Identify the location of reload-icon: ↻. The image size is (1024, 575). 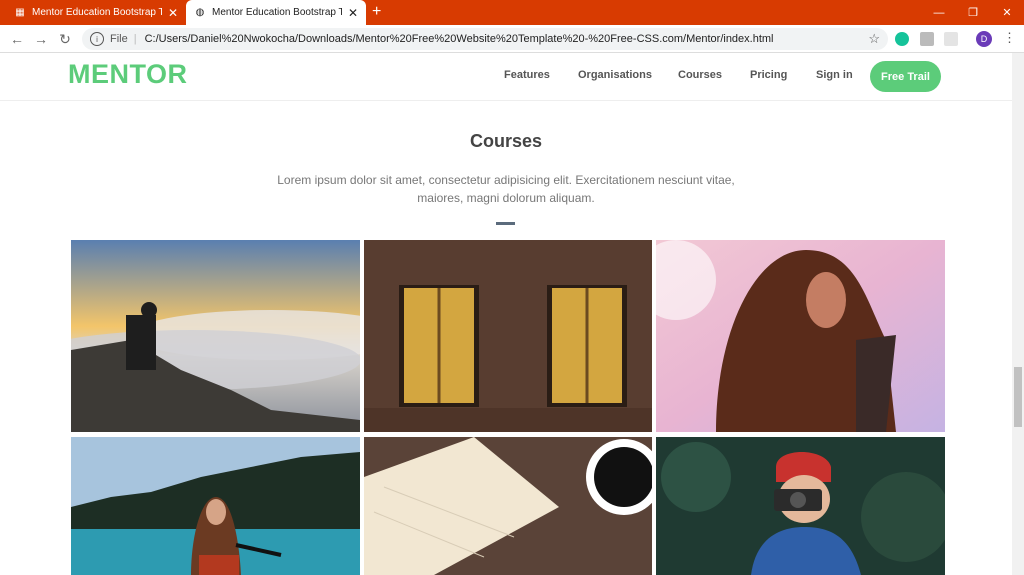
(65, 39).